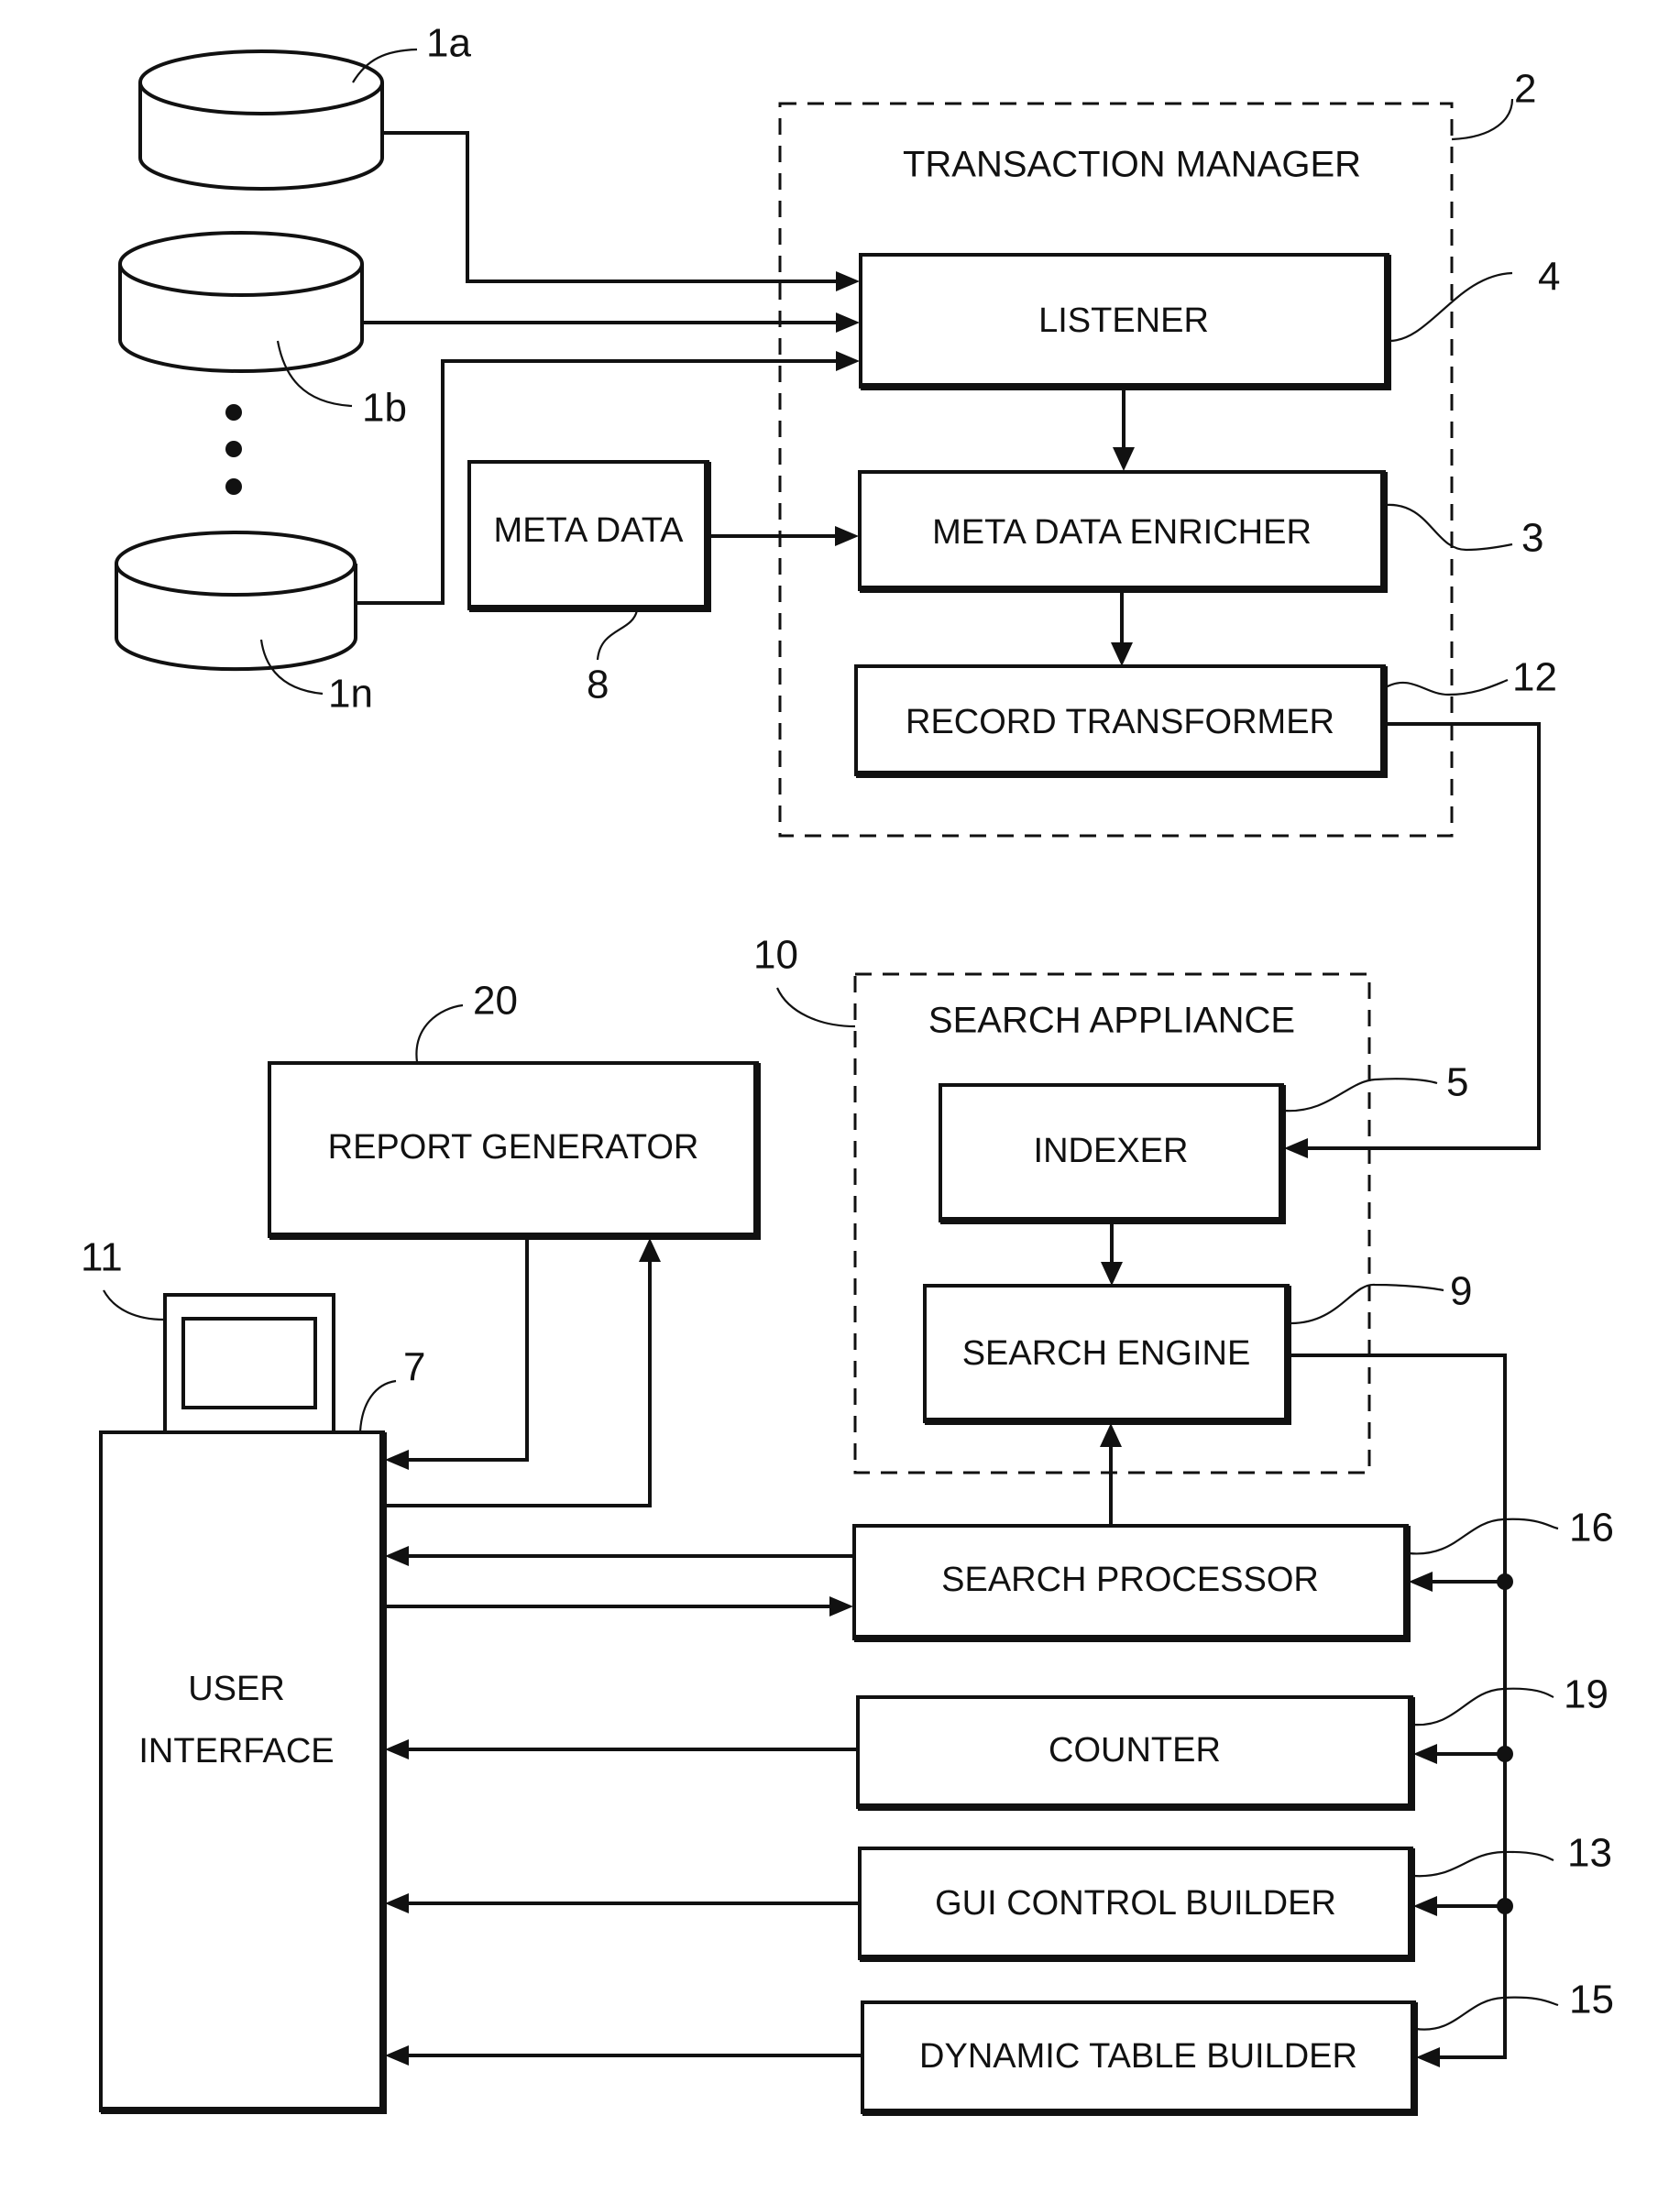 The height and width of the screenshot is (2203, 1680). Describe the element at coordinates (1135, 1750) in the screenshot. I see `counter-label: COUNTER` at that location.